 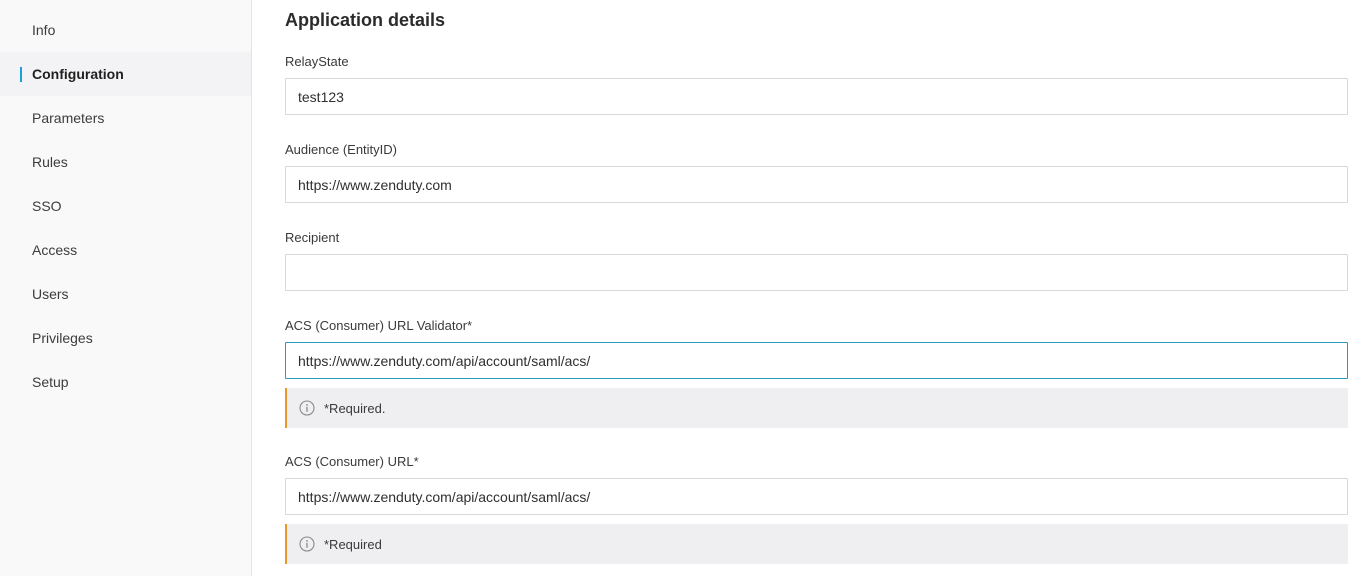 I want to click on sidebar-item-label: Configuration, so click(x=78, y=74).